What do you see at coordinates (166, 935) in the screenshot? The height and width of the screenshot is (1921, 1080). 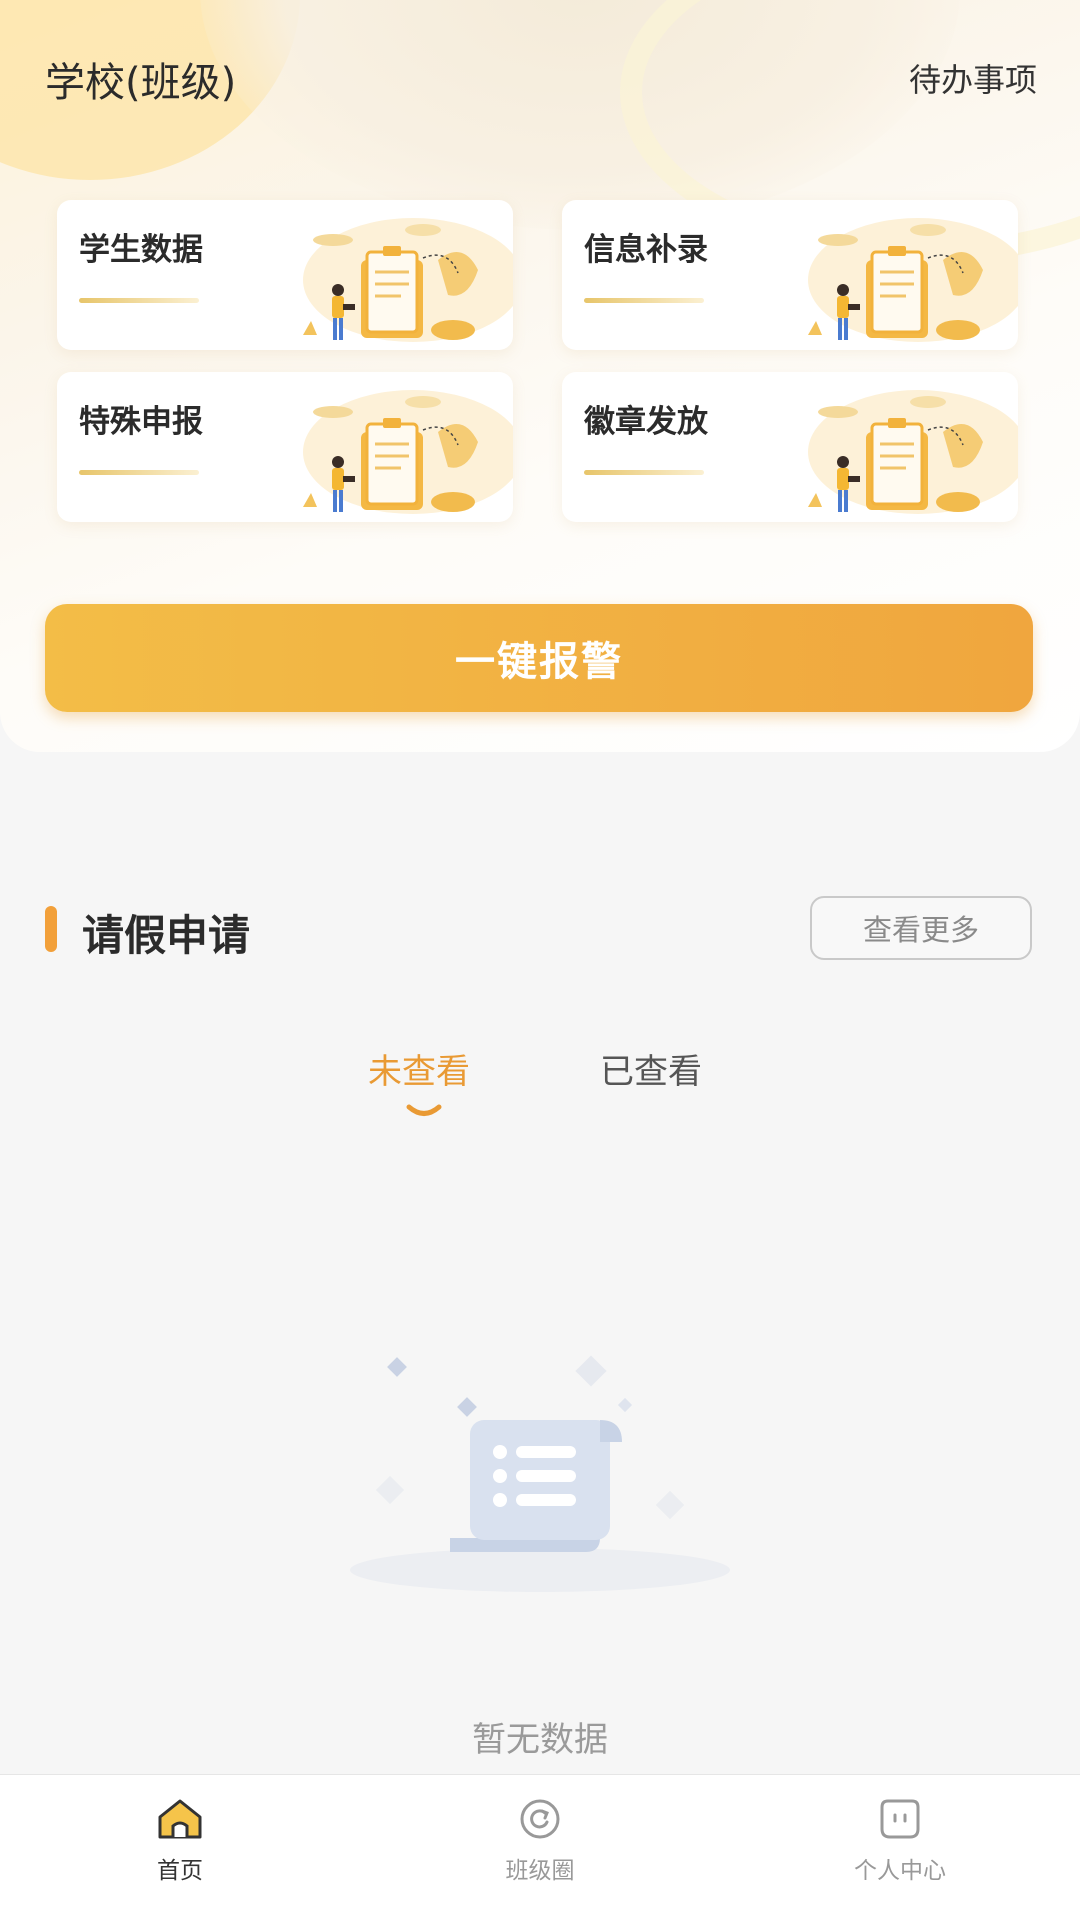 I see `section-title: 请假申请` at bounding box center [166, 935].